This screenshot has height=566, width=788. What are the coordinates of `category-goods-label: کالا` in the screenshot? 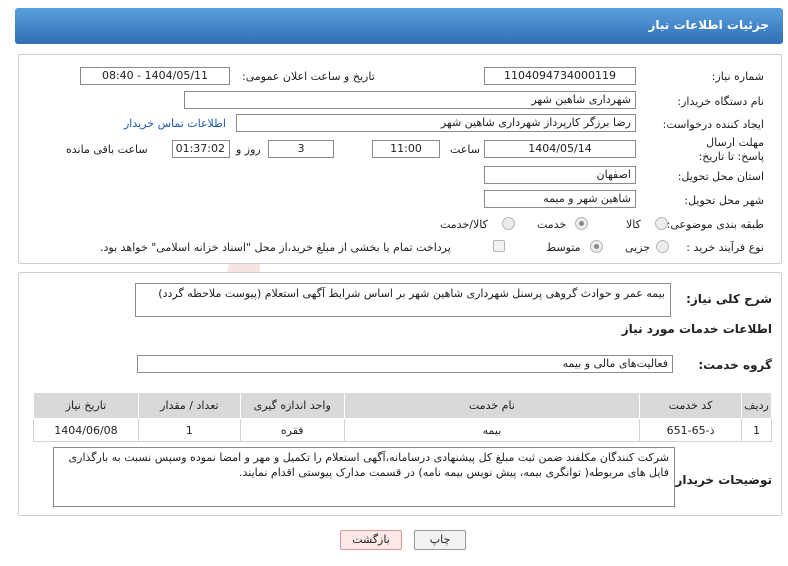 It's located at (633, 224).